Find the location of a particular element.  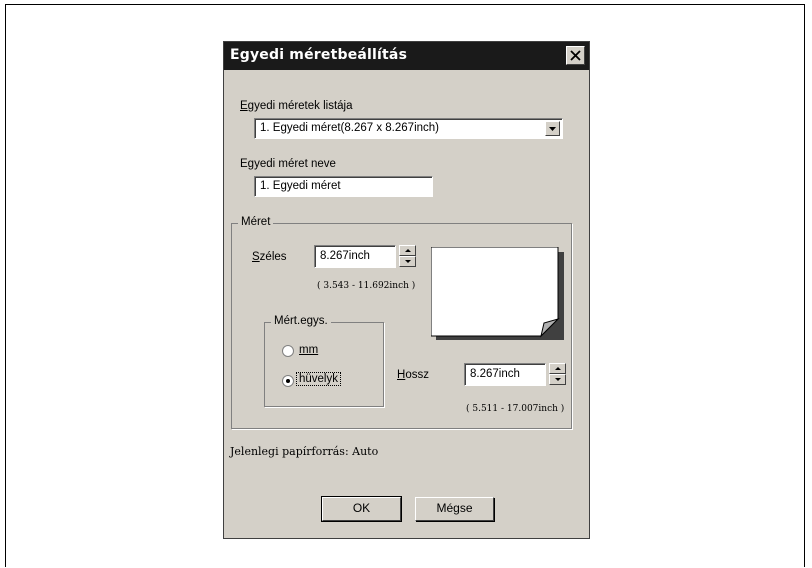

dropdown-button is located at coordinates (552, 128).